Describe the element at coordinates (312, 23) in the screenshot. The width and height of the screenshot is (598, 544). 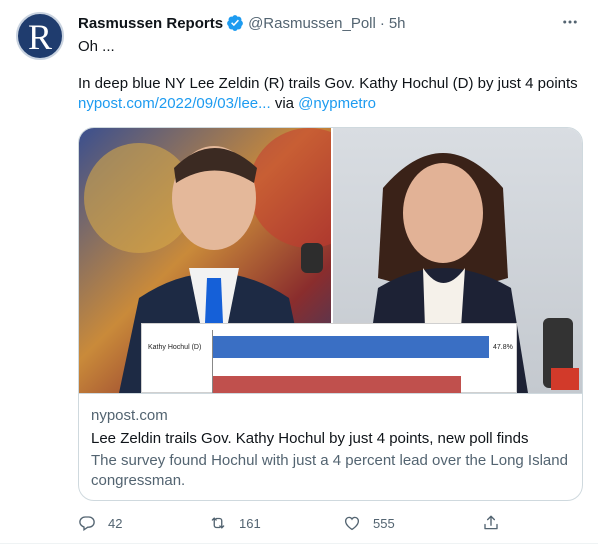
I see `author-handle: @Rasmussen_Poll` at that location.